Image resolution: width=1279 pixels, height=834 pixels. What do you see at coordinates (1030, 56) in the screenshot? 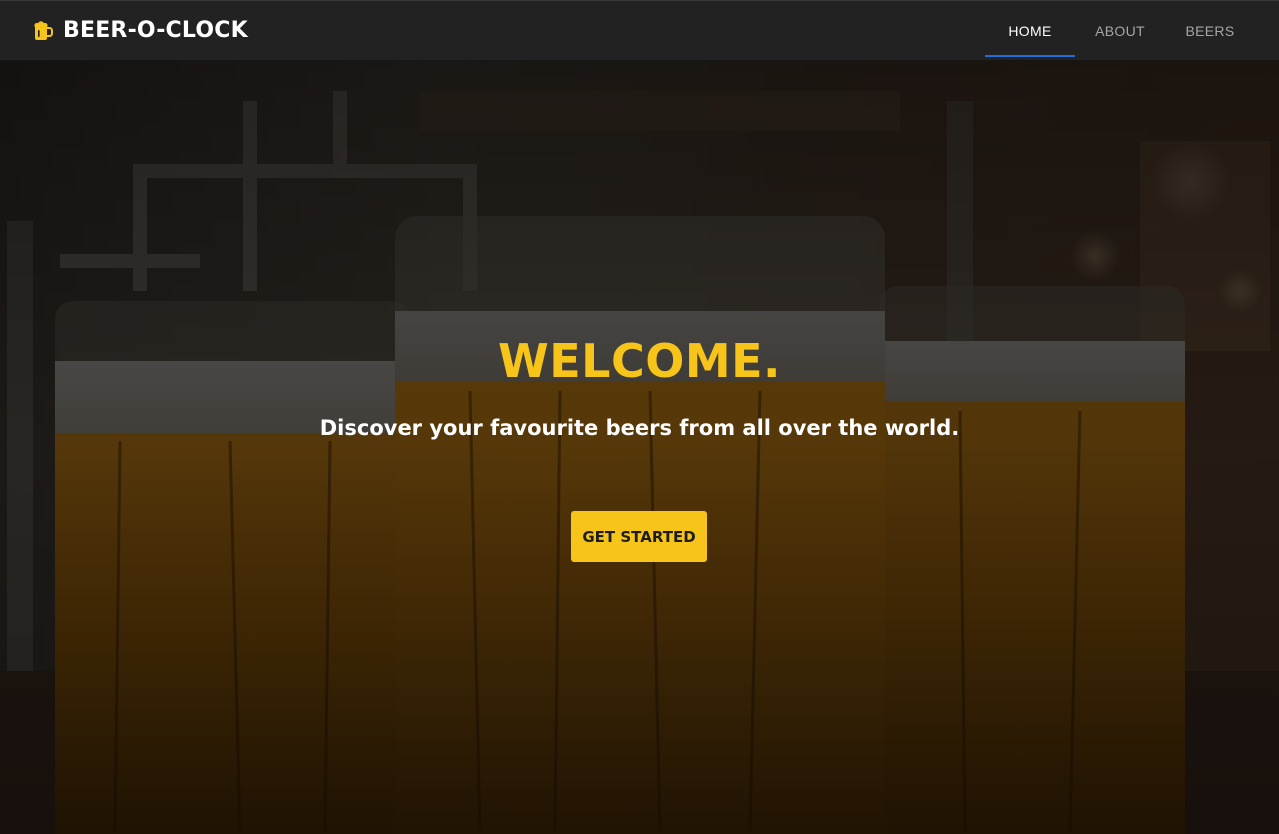
I see `nav-active-indicator` at bounding box center [1030, 56].